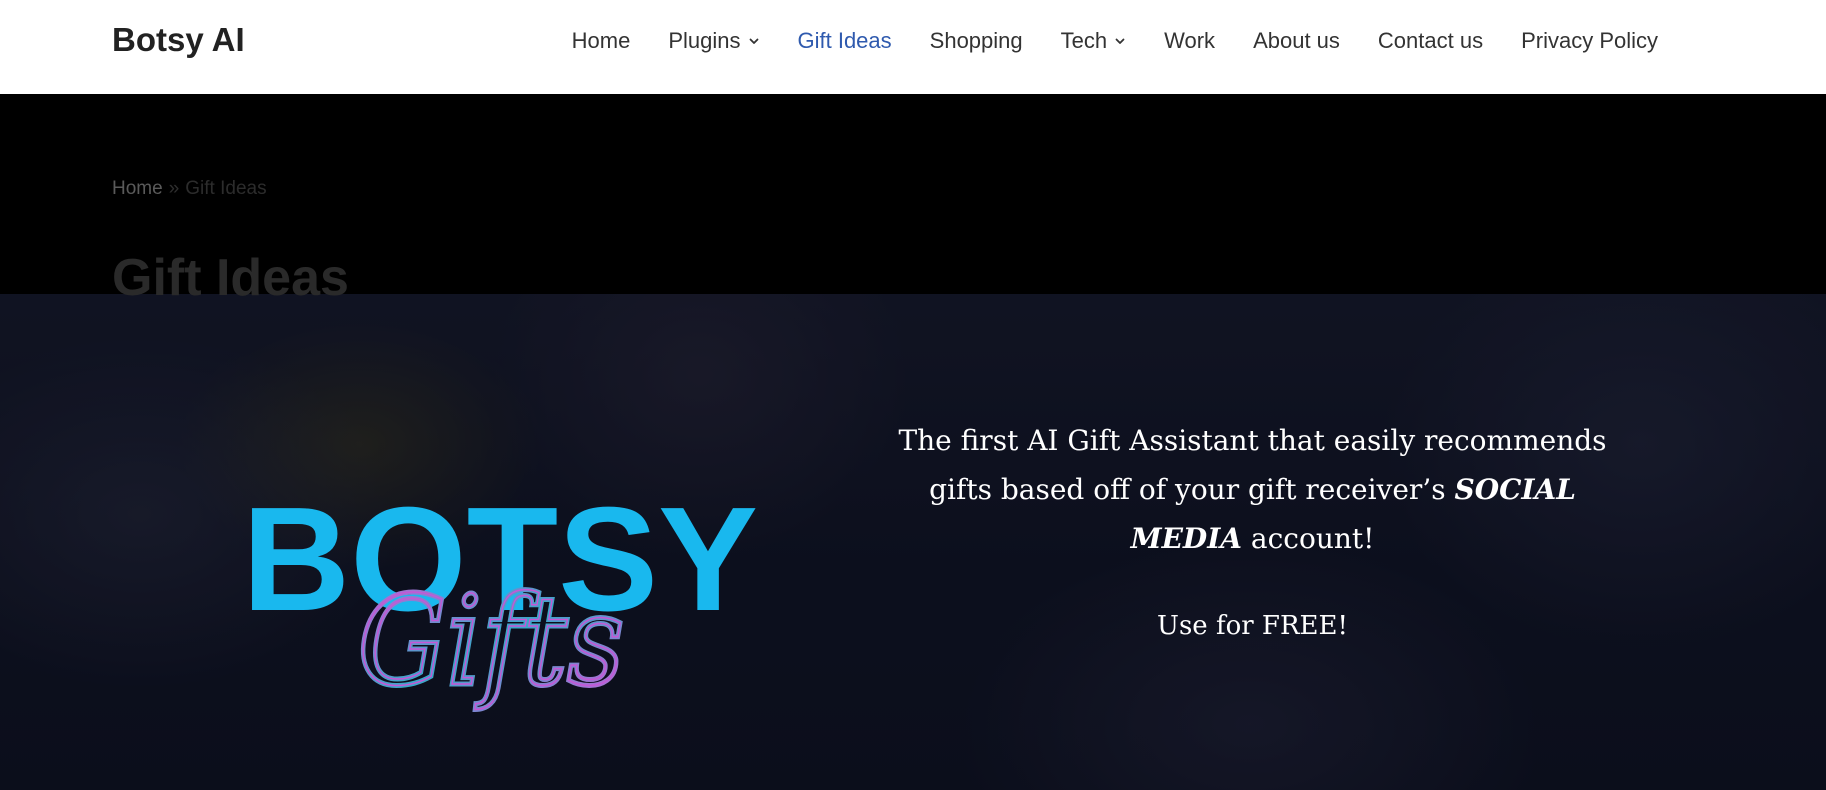  I want to click on nav-item-shopping: Shopping, so click(976, 41).